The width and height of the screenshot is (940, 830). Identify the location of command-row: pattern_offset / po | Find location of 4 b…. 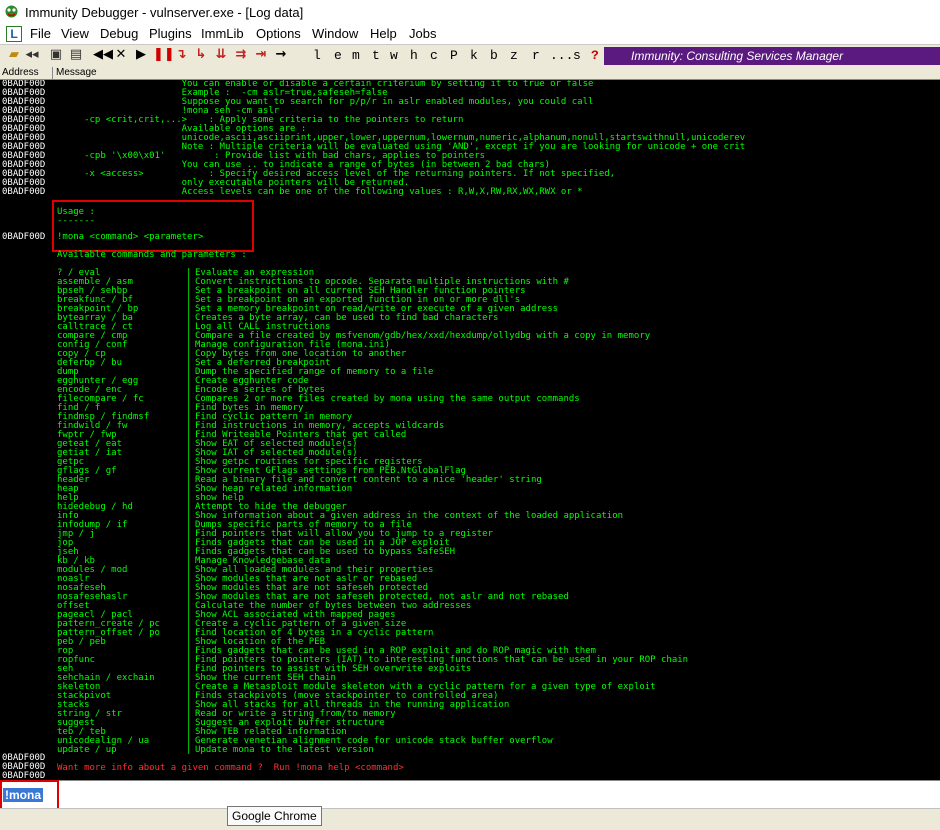
(470, 633).